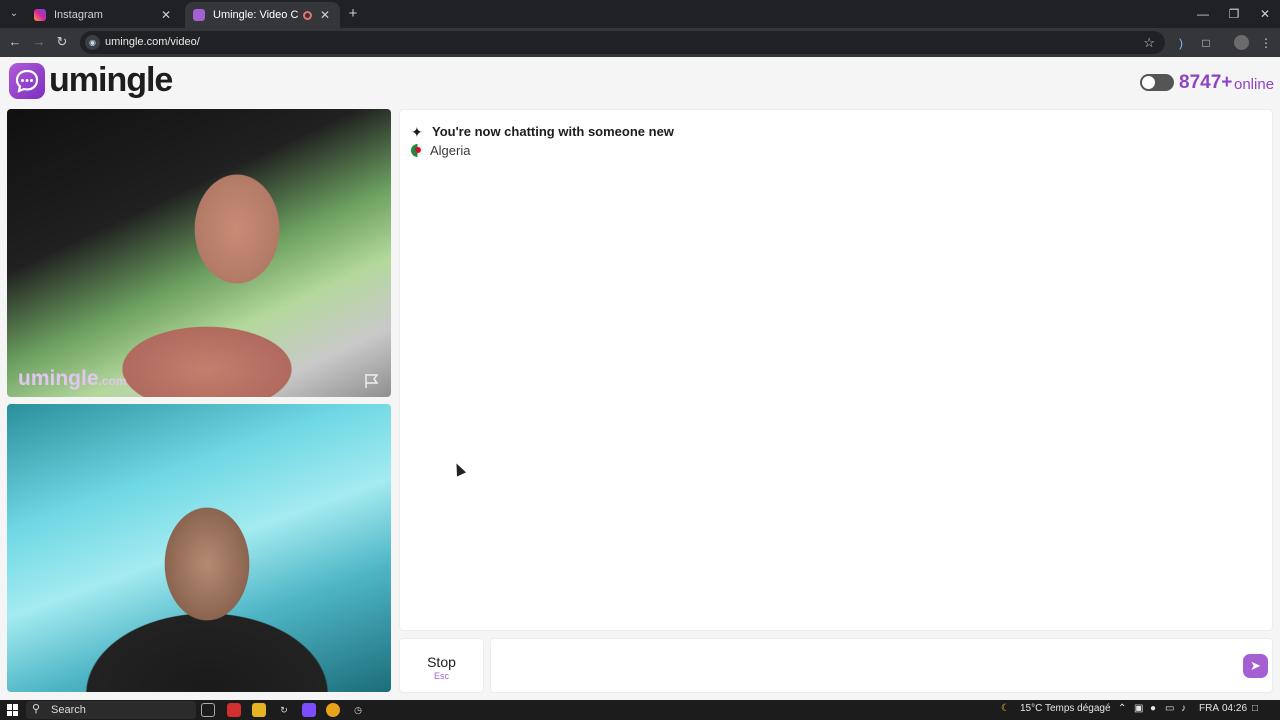  Describe the element at coordinates (39, 42) in the screenshot. I see `forward-button: →` at that location.